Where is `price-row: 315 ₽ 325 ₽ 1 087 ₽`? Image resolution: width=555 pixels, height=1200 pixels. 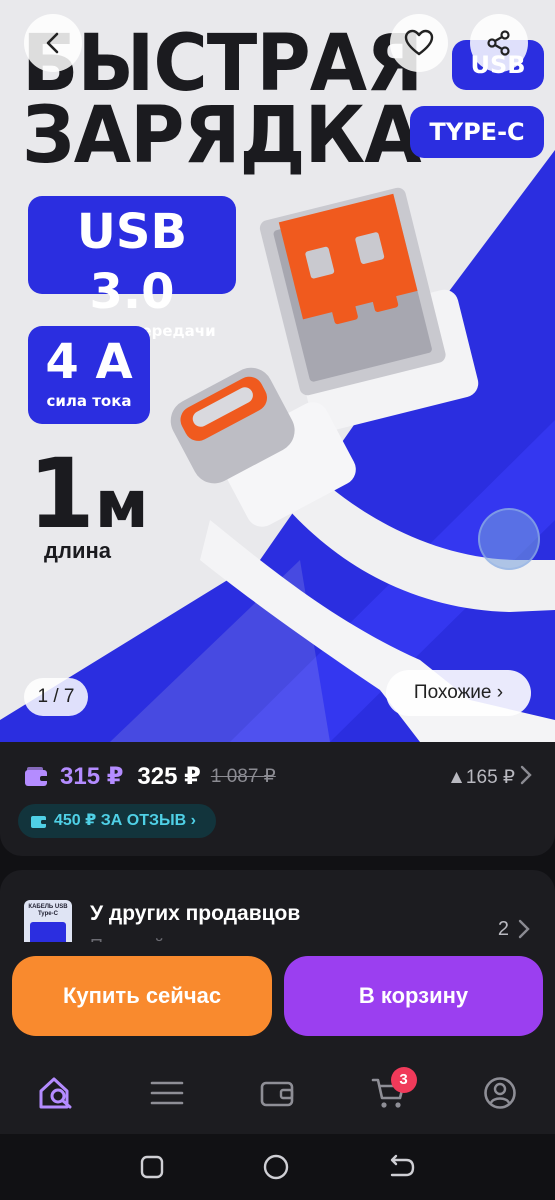
price-row: 315 ₽ 325 ₽ 1 087 ₽ is located at coordinates (150, 776).